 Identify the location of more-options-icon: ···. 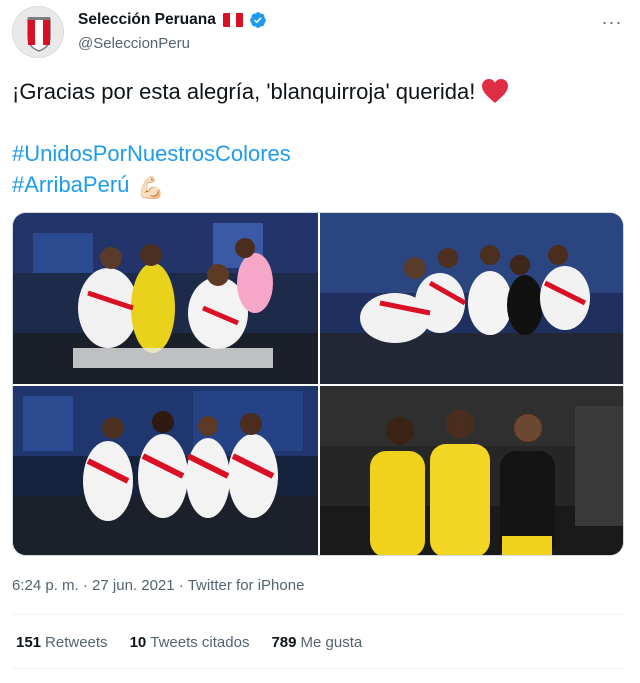
(612, 22).